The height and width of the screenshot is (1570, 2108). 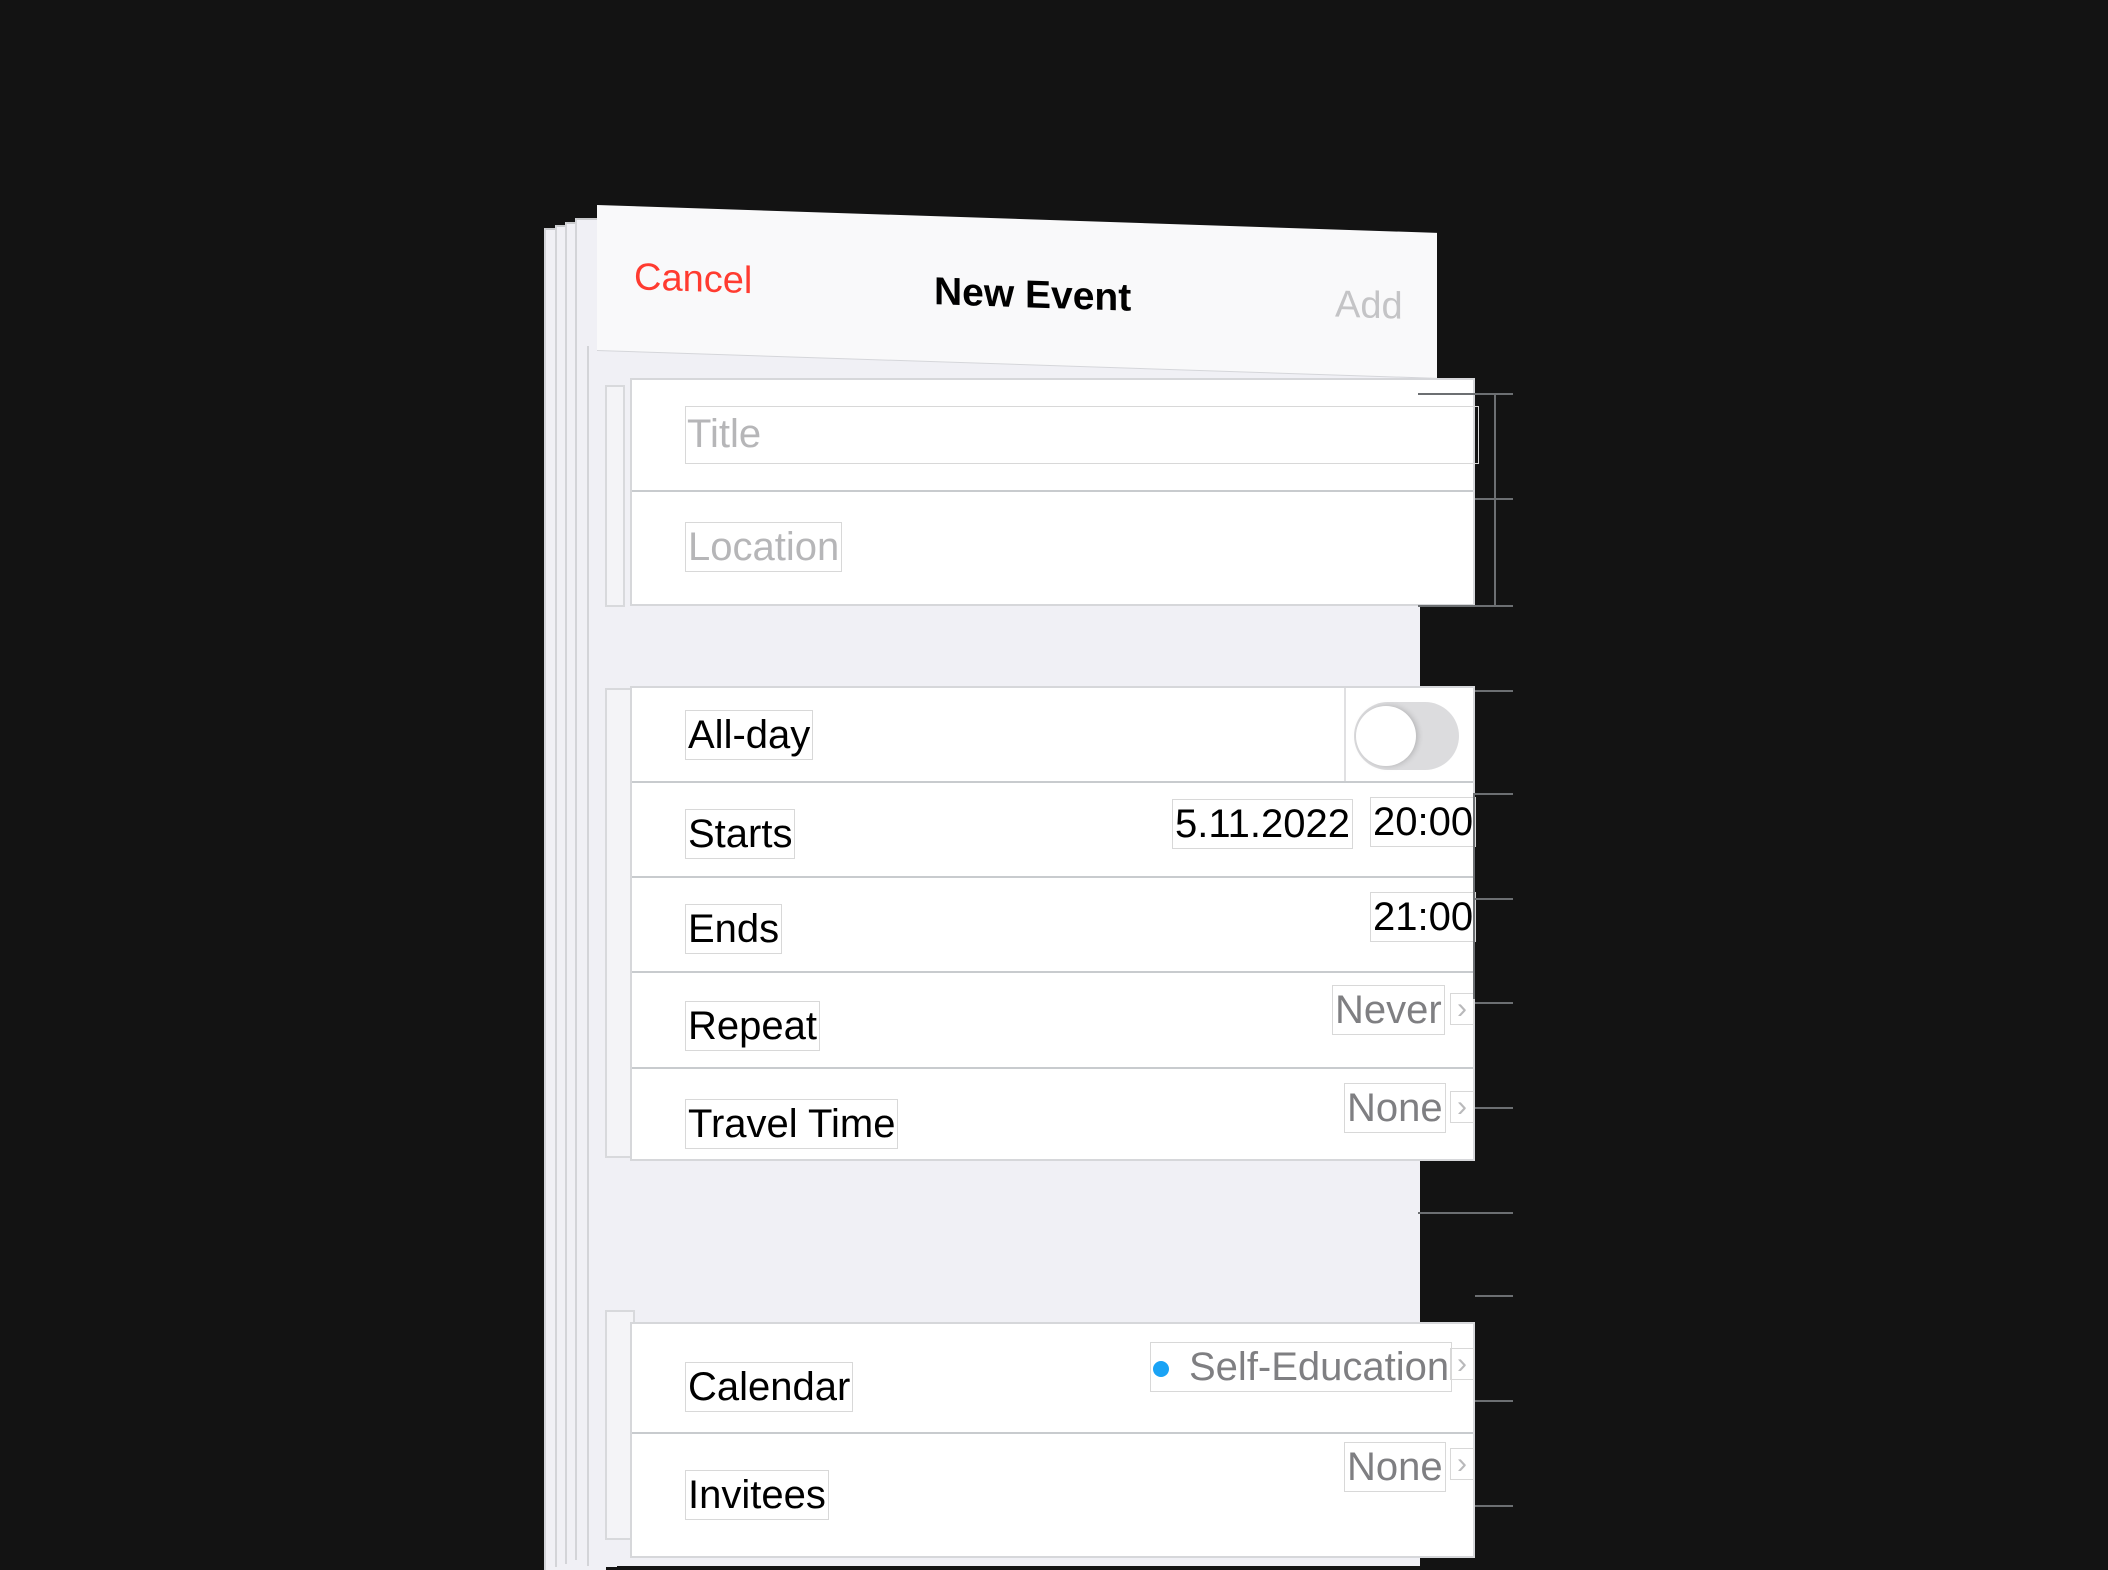 I want to click on calendar-value-text: Self-Education, so click(x=1319, y=1367).